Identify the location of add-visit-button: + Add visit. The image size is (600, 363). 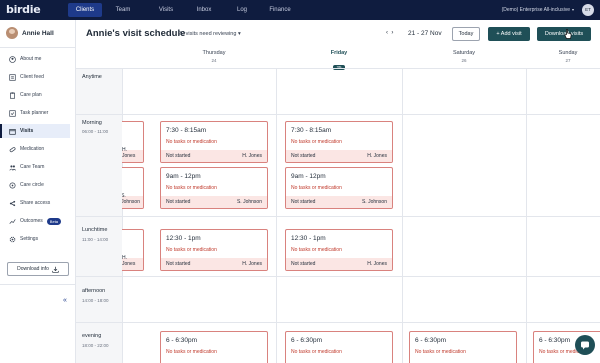
(509, 34).